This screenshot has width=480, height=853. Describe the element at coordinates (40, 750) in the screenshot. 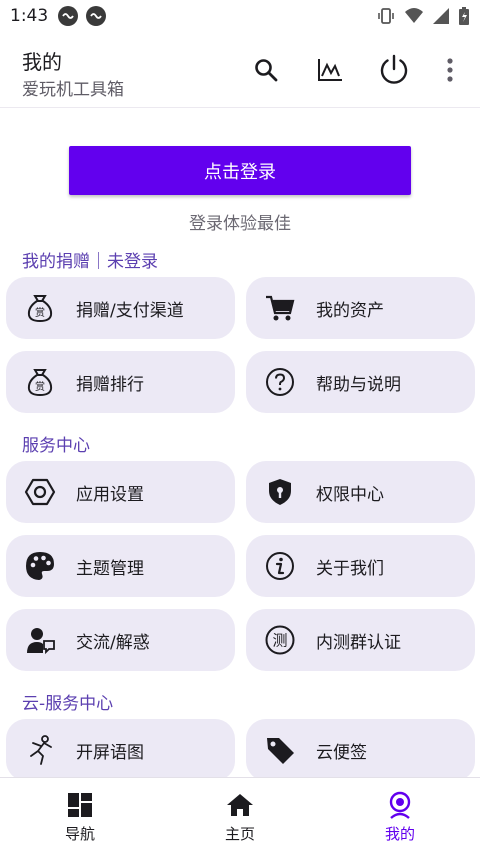

I see `dancer-icon` at that location.